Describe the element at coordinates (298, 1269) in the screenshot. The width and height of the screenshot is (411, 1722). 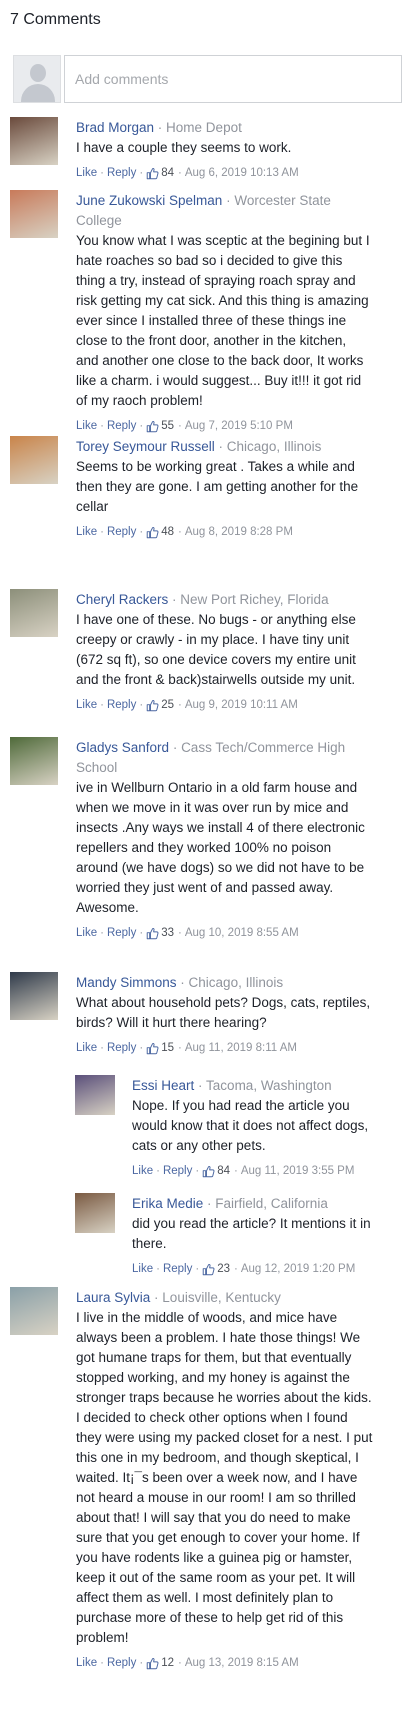
I see `comment-timestamp: Aug 12, 2019 1:20 PM` at that location.